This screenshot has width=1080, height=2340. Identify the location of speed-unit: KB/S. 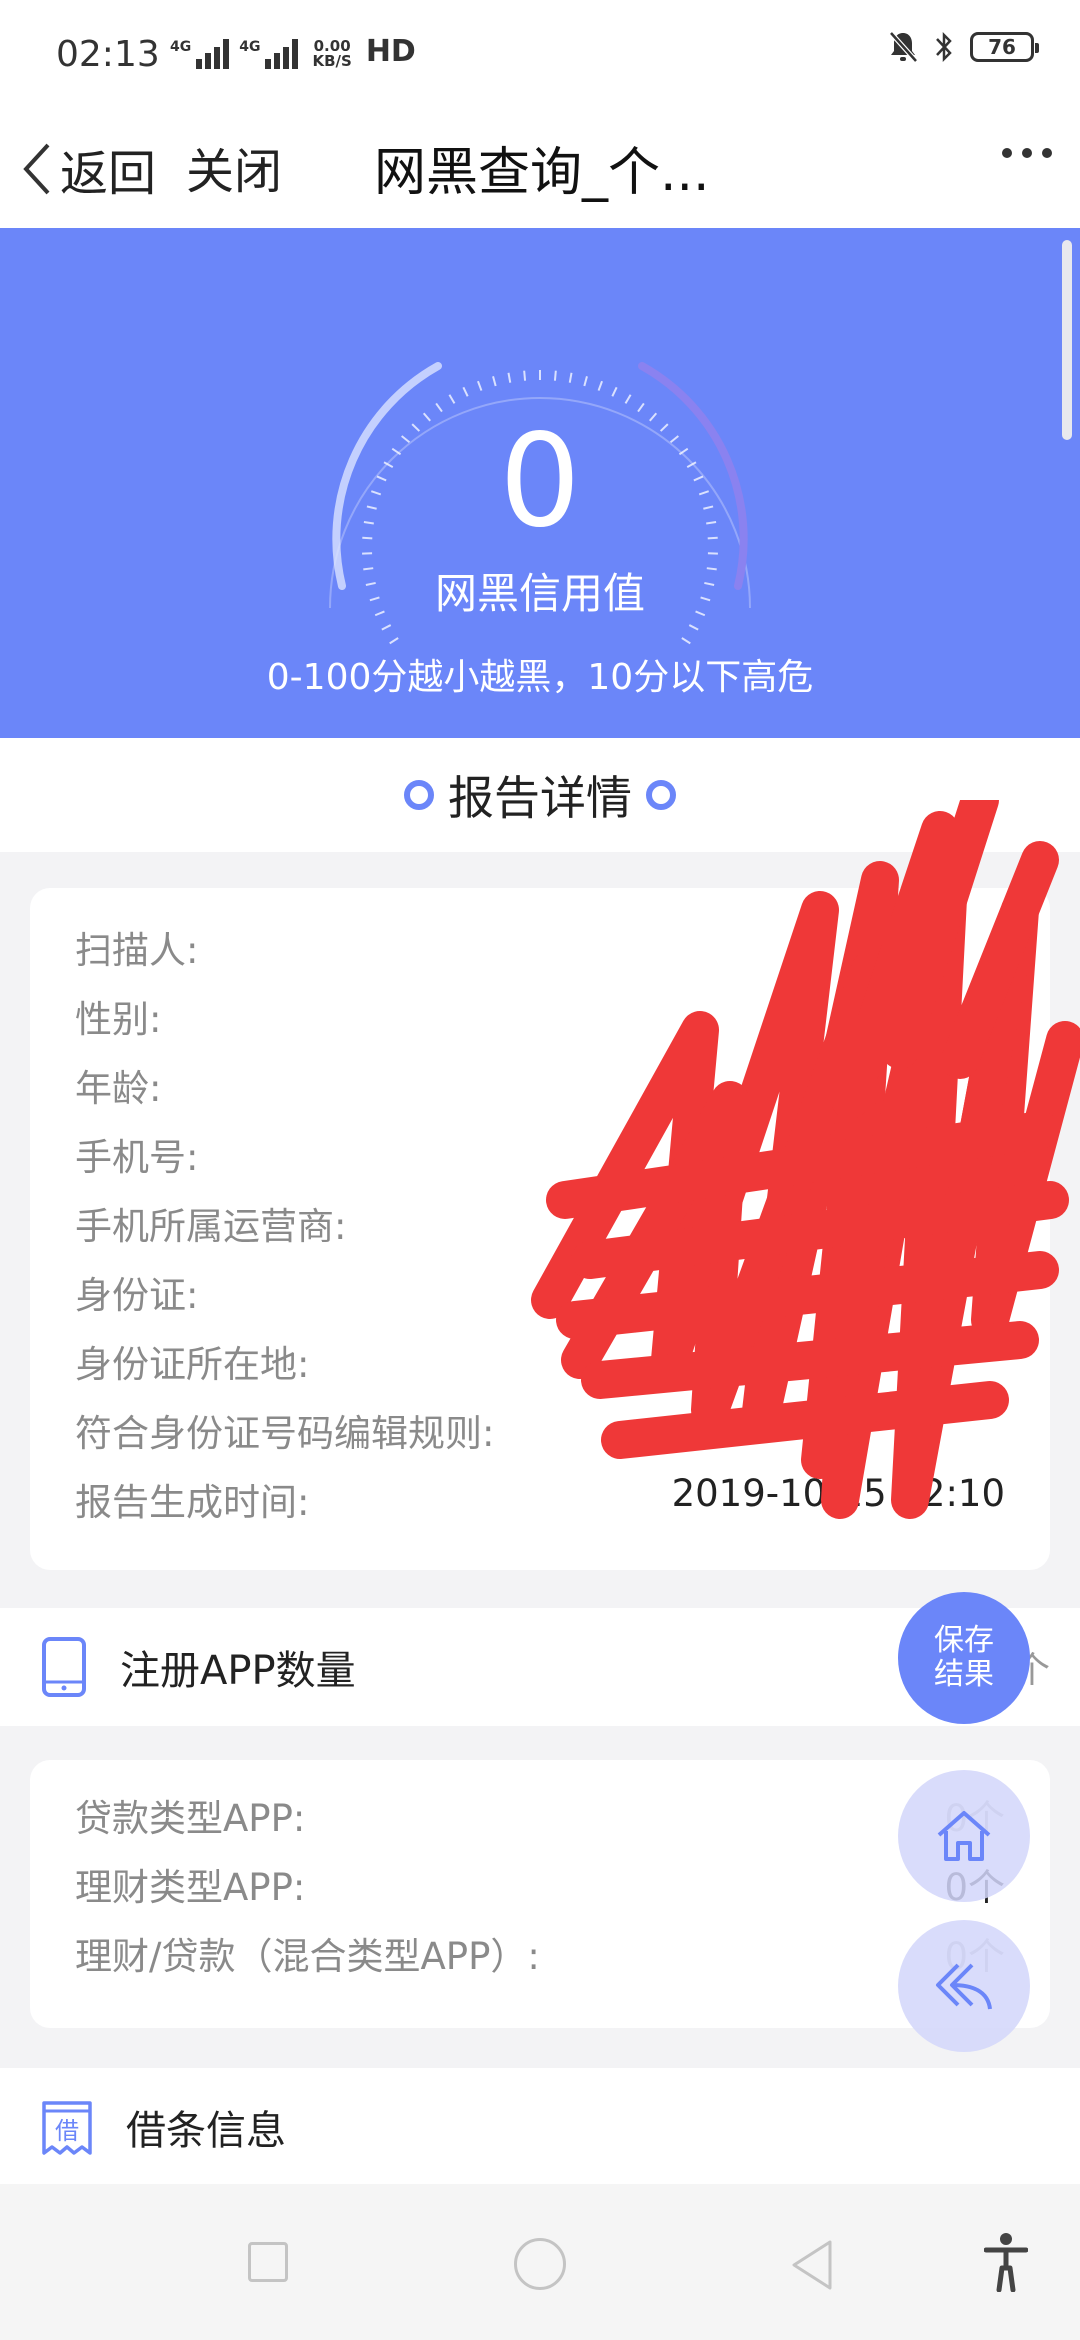
(332, 61).